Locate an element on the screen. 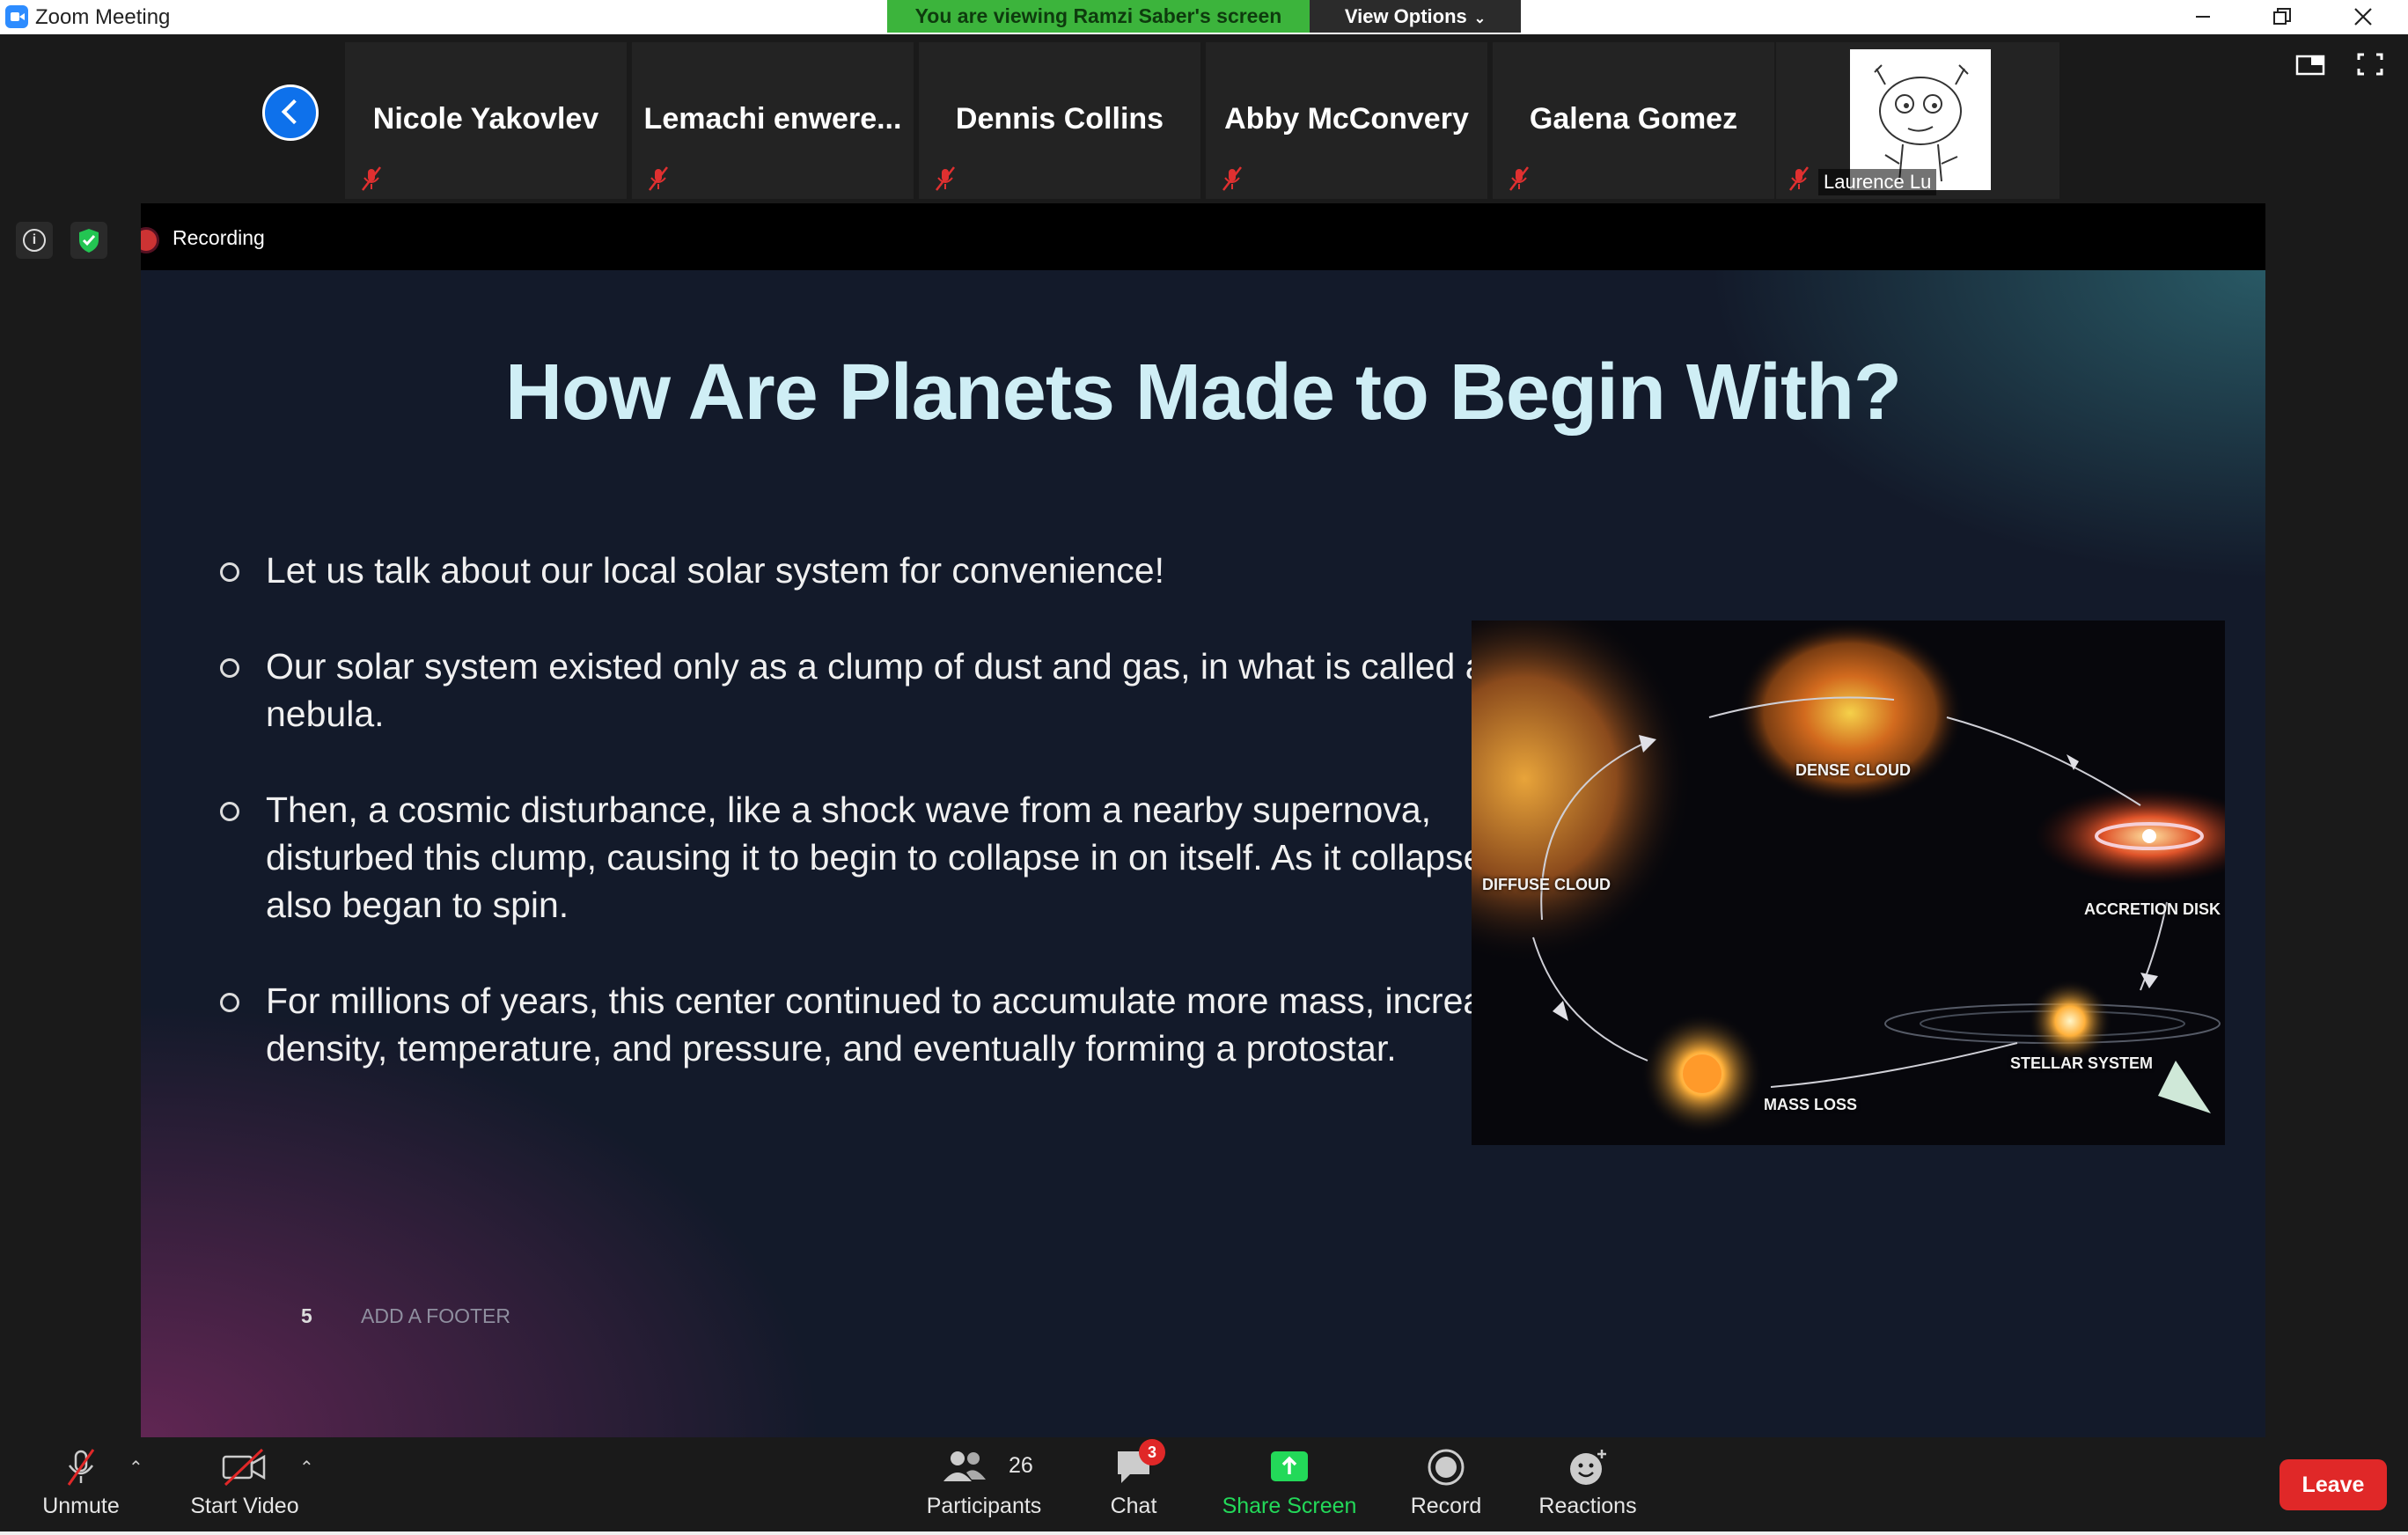 Image resolution: width=2408 pixels, height=1535 pixels. diagram-label: STELLAR SYSTEM is located at coordinates (2082, 1063).